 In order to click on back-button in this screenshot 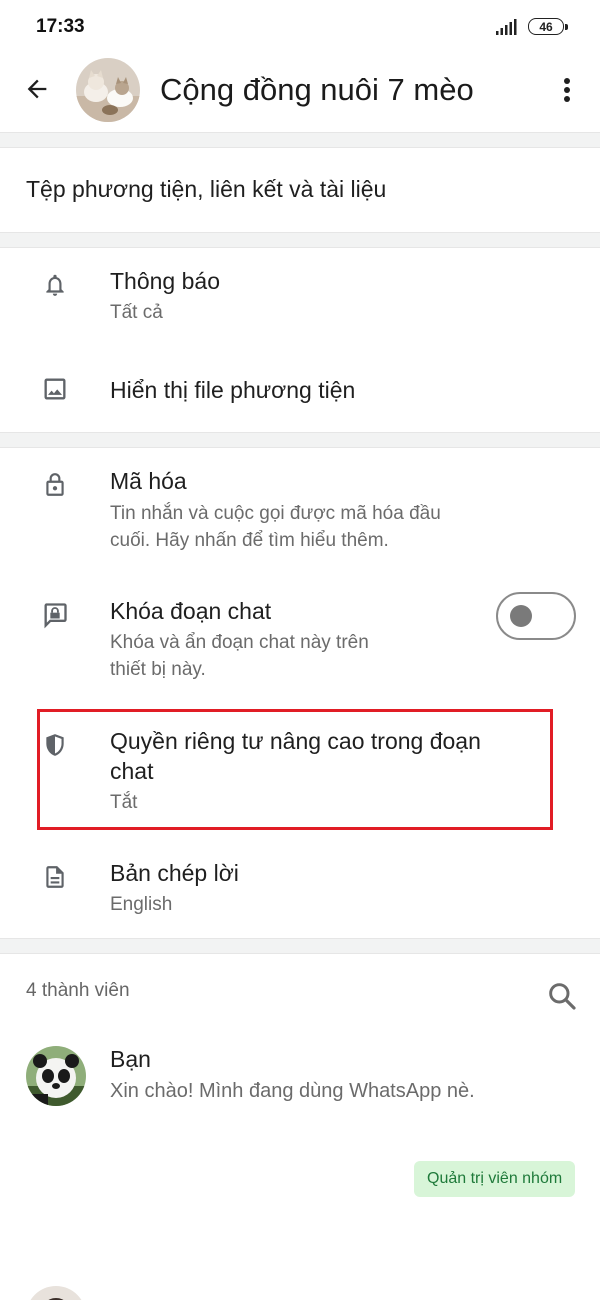, I will do `click(37, 89)`.